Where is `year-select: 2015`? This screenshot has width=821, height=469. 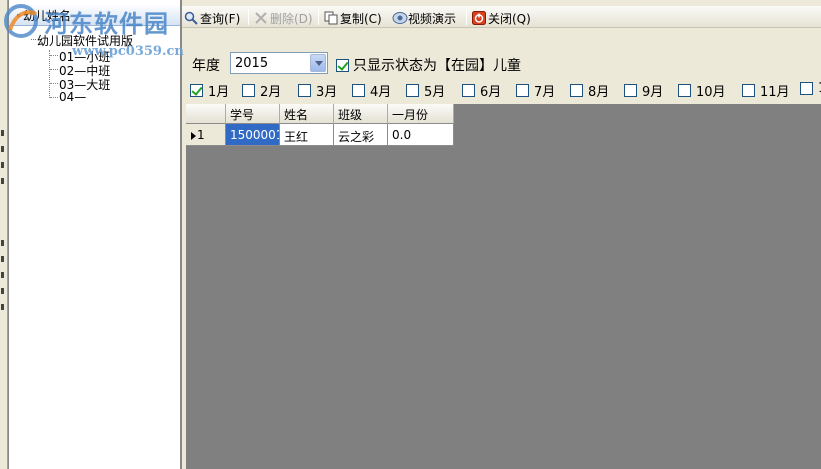 year-select: 2015 is located at coordinates (279, 63).